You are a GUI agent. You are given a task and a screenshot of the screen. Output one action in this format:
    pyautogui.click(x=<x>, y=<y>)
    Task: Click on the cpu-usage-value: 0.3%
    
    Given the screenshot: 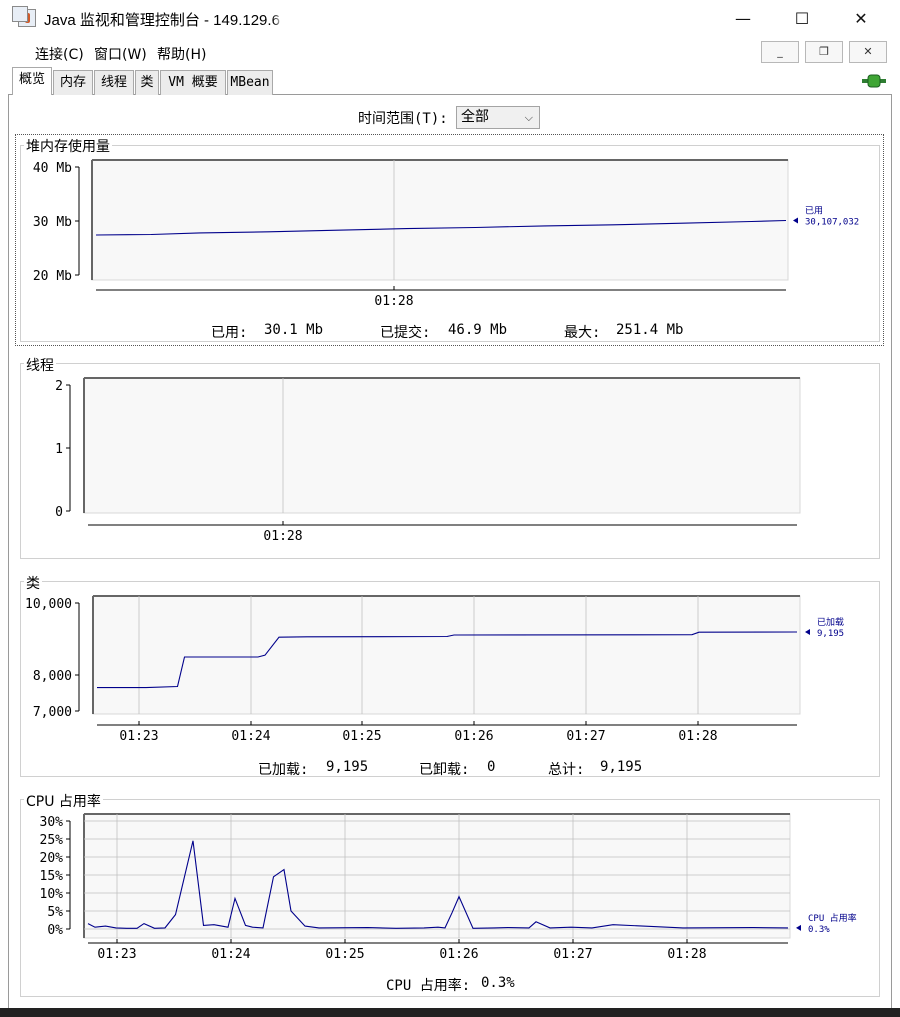 What is the action you would take?
    pyautogui.click(x=498, y=983)
    